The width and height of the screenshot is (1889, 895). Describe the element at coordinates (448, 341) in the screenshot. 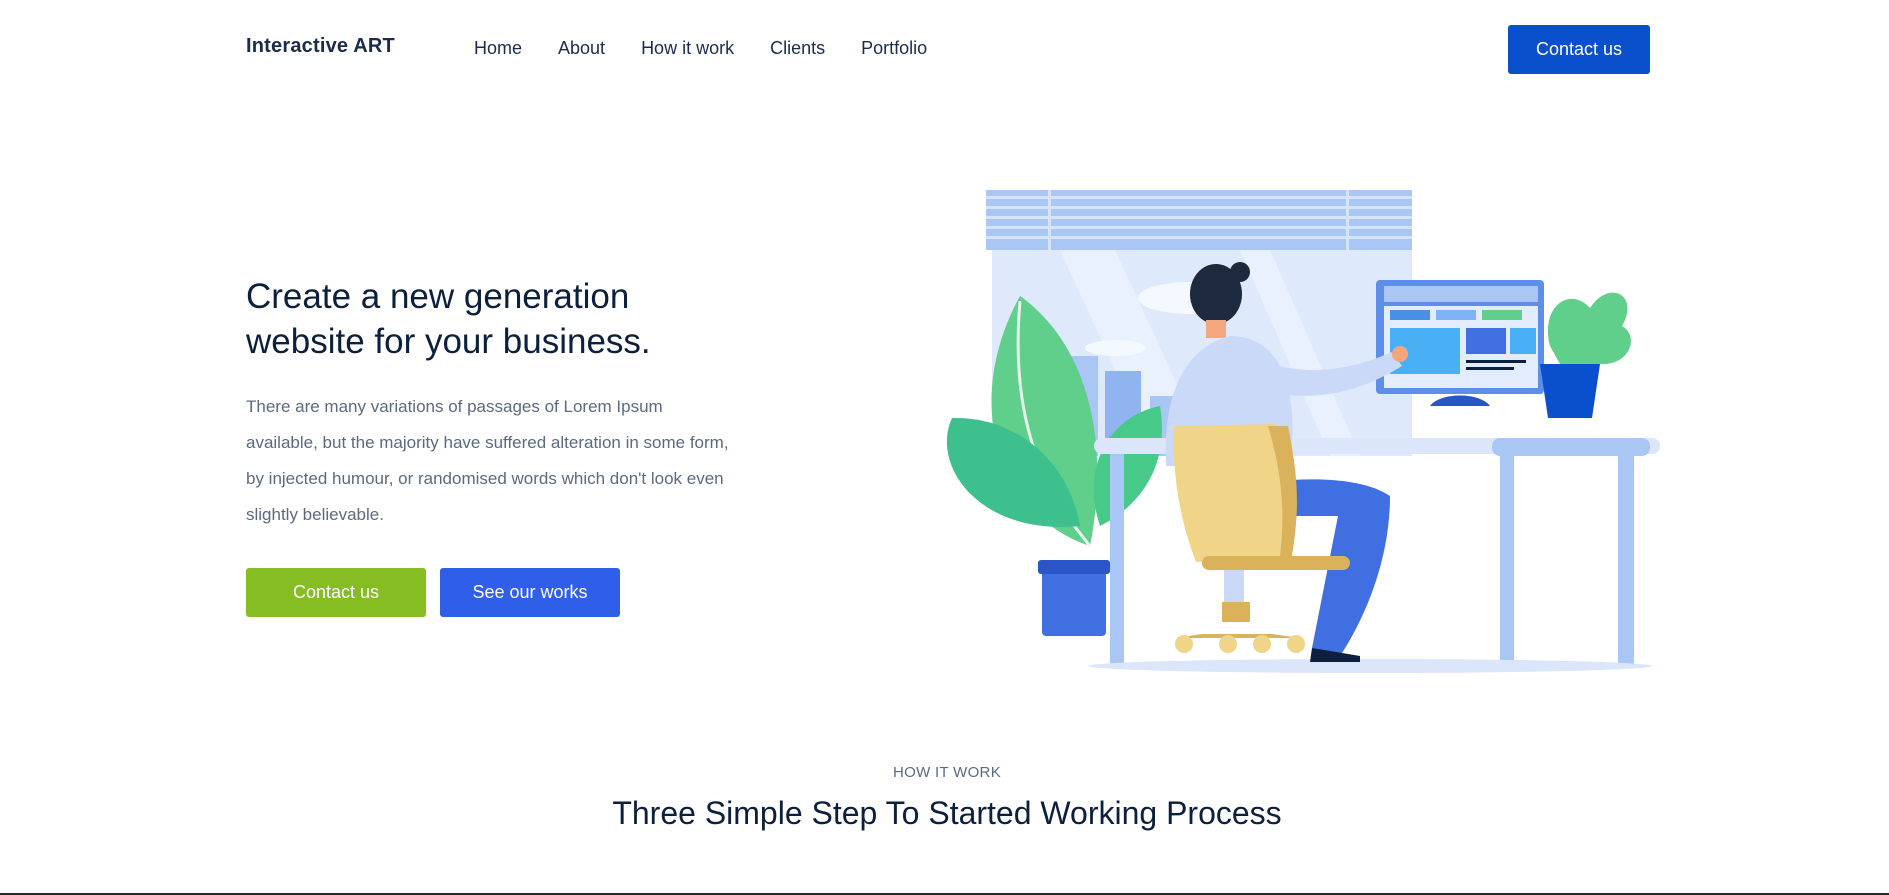

I see `hero-title-line-2: website for your business.` at that location.